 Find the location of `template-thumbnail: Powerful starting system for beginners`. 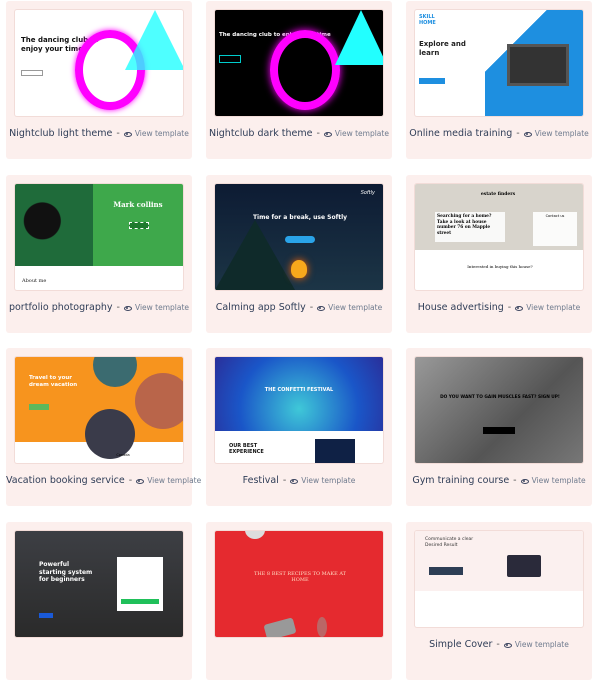

template-thumbnail: Powerful starting system for beginners is located at coordinates (99, 584).